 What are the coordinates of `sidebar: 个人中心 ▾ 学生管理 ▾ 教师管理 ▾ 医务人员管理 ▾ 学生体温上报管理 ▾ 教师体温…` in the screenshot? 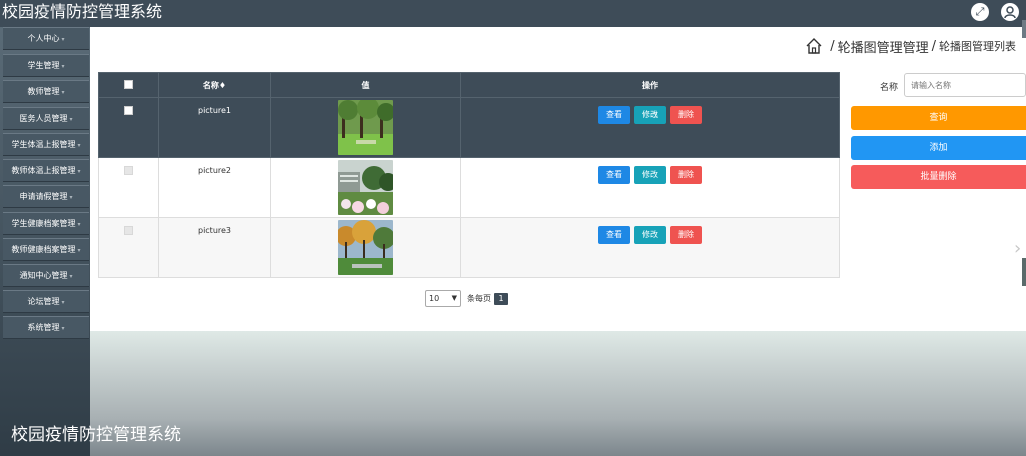 It's located at (45, 241).